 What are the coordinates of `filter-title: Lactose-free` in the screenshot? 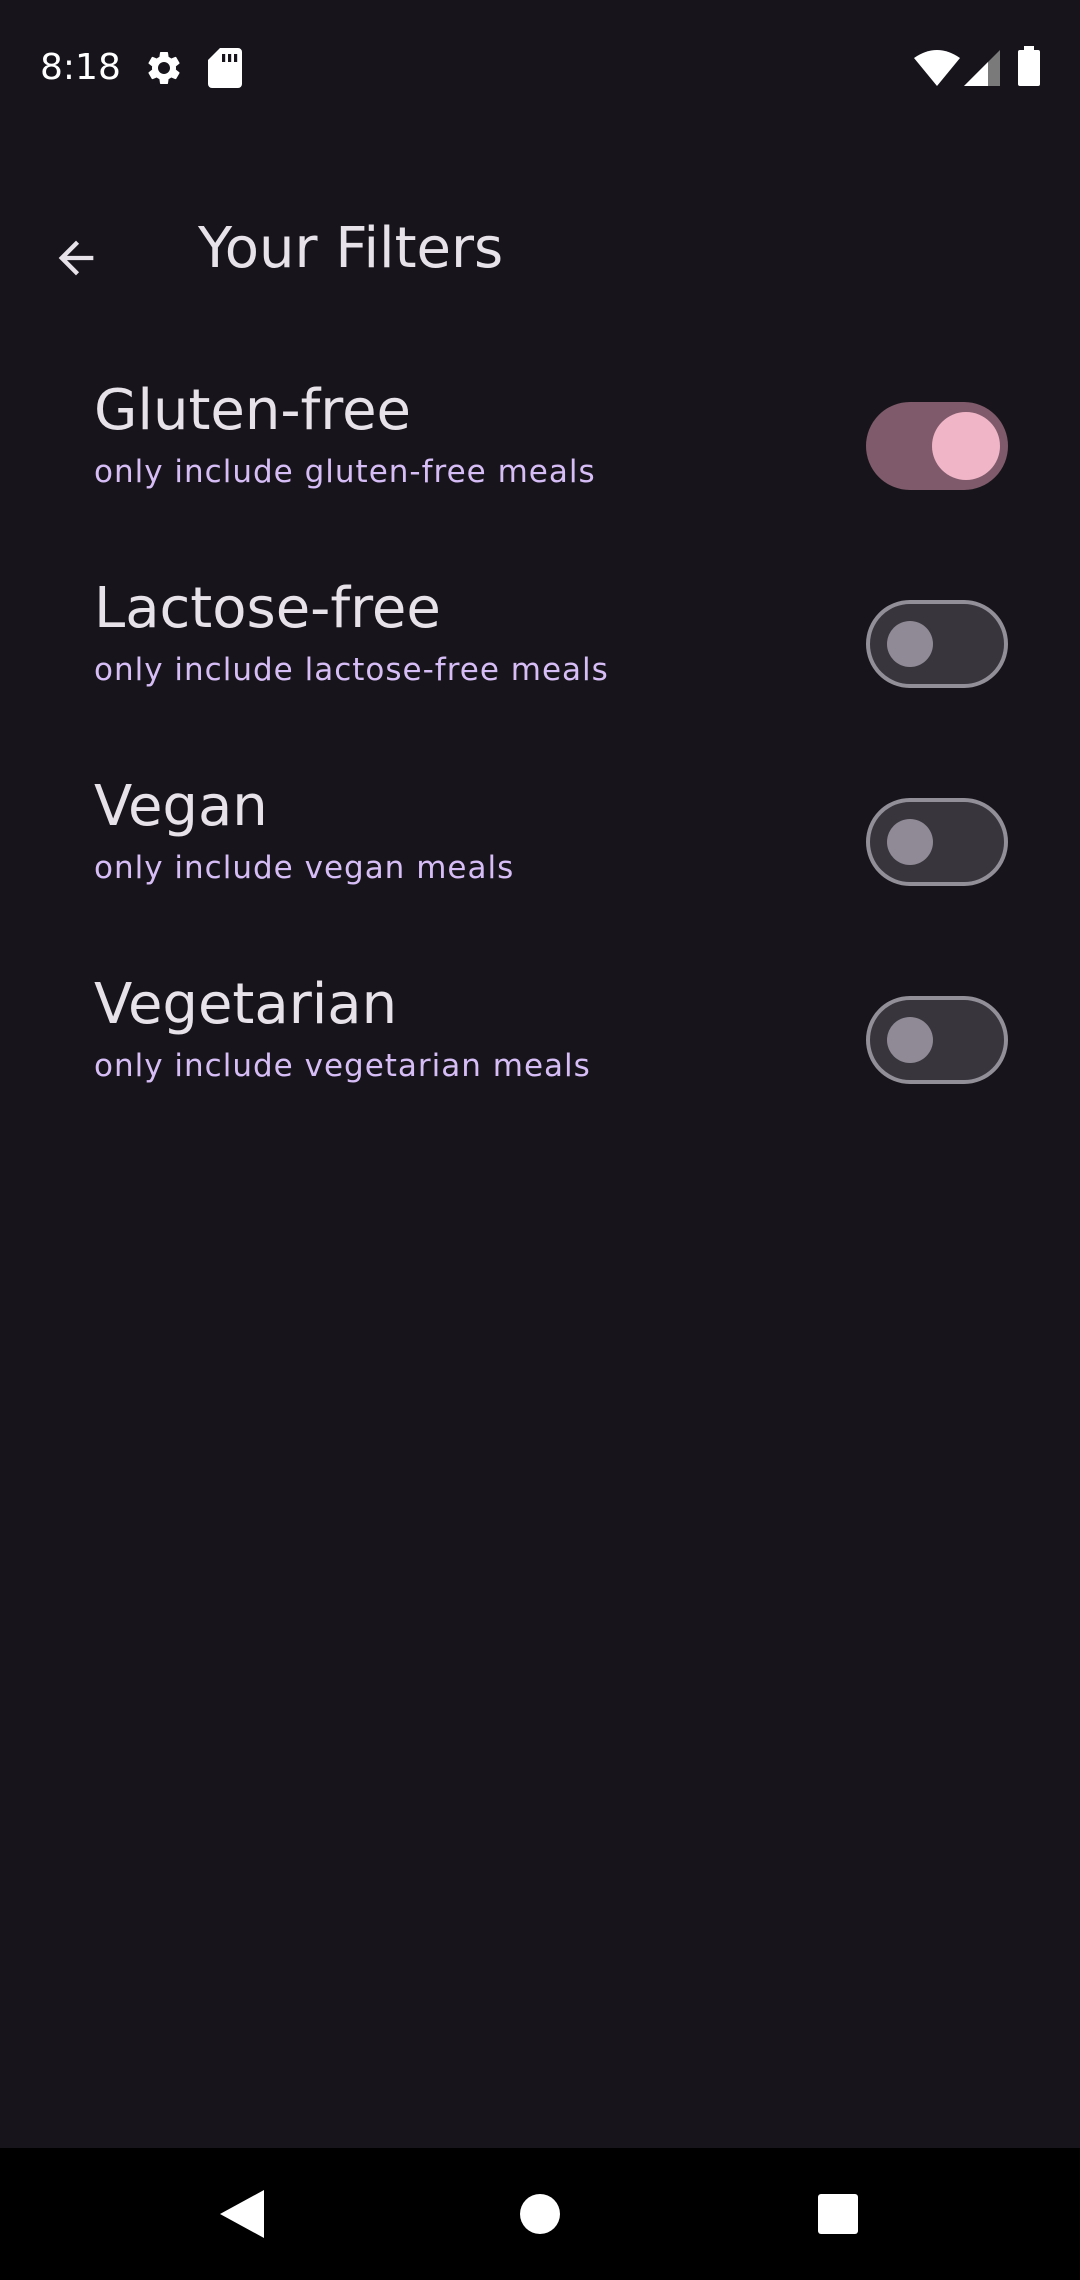 It's located at (267, 608).